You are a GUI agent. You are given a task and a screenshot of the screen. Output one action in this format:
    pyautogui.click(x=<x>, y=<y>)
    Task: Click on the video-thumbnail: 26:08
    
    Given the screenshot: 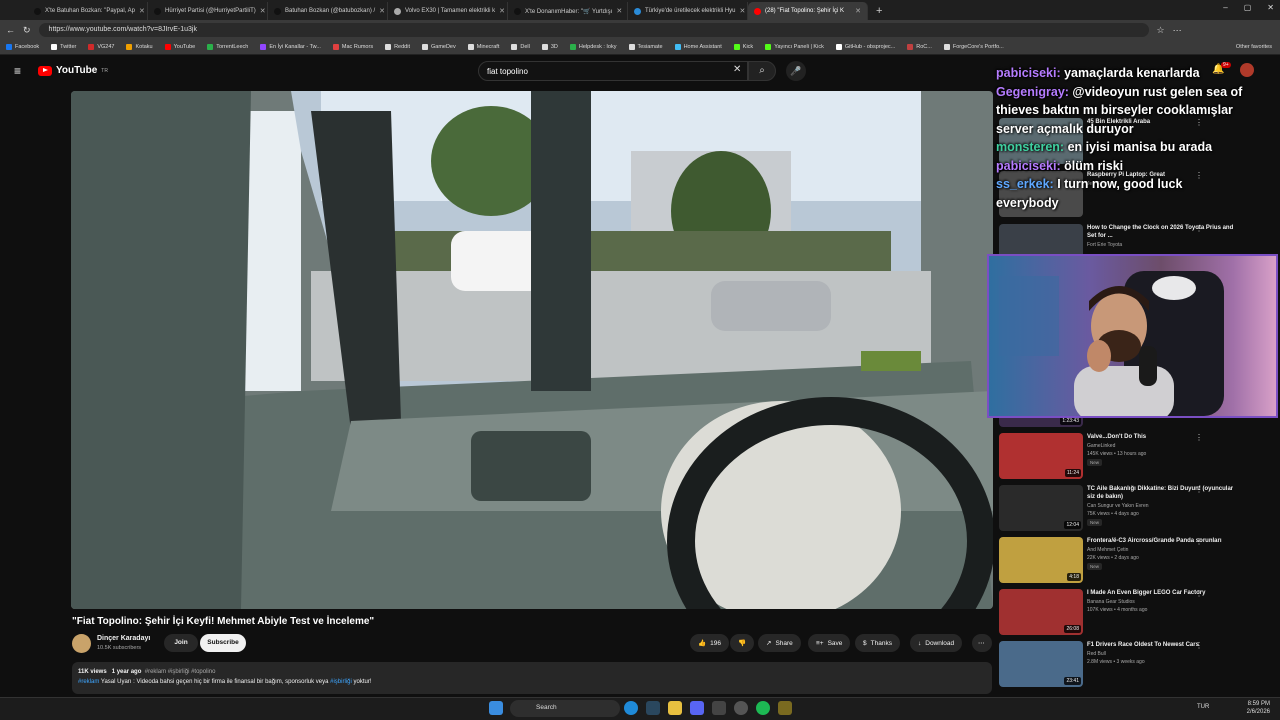 What is the action you would take?
    pyautogui.click(x=1041, y=612)
    